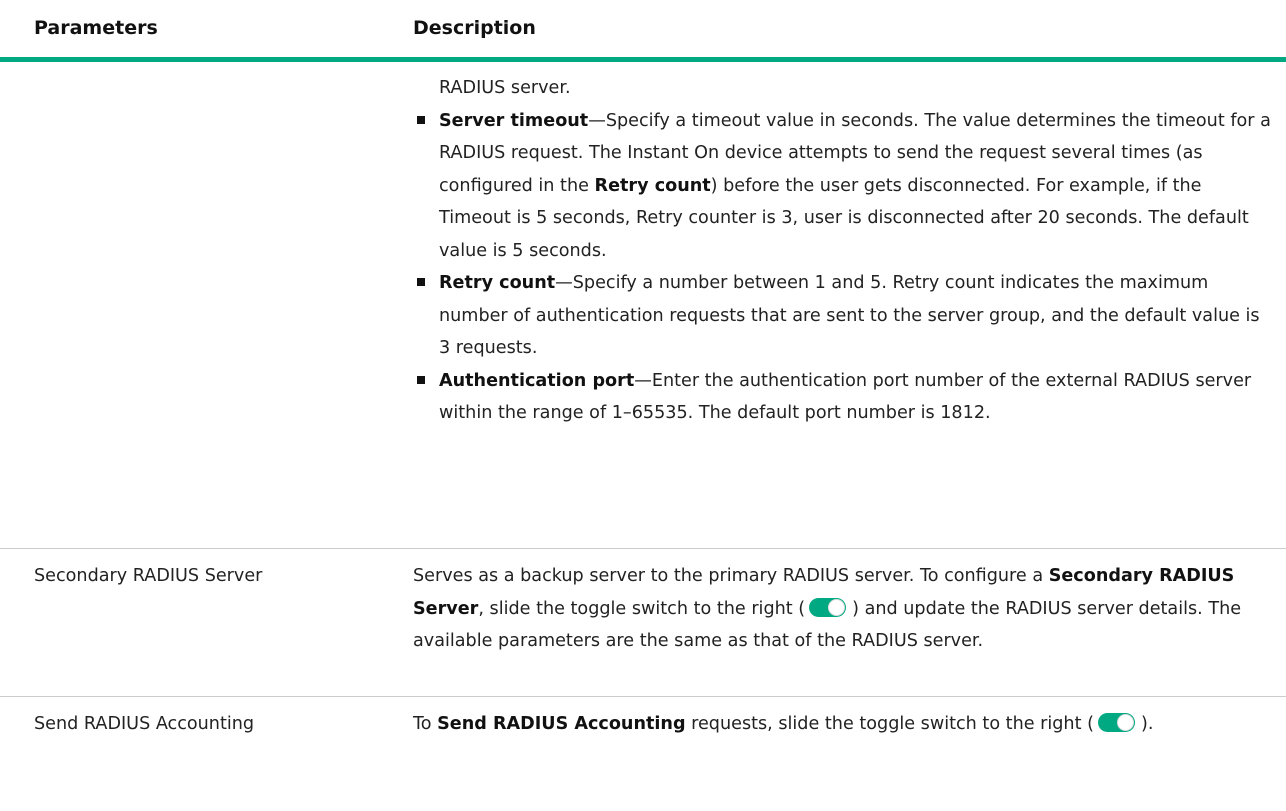 This screenshot has width=1286, height=811. What do you see at coordinates (642, 608) in the screenshot?
I see `secondary-text-2: , slide the toggle switch to the right (` at bounding box center [642, 608].